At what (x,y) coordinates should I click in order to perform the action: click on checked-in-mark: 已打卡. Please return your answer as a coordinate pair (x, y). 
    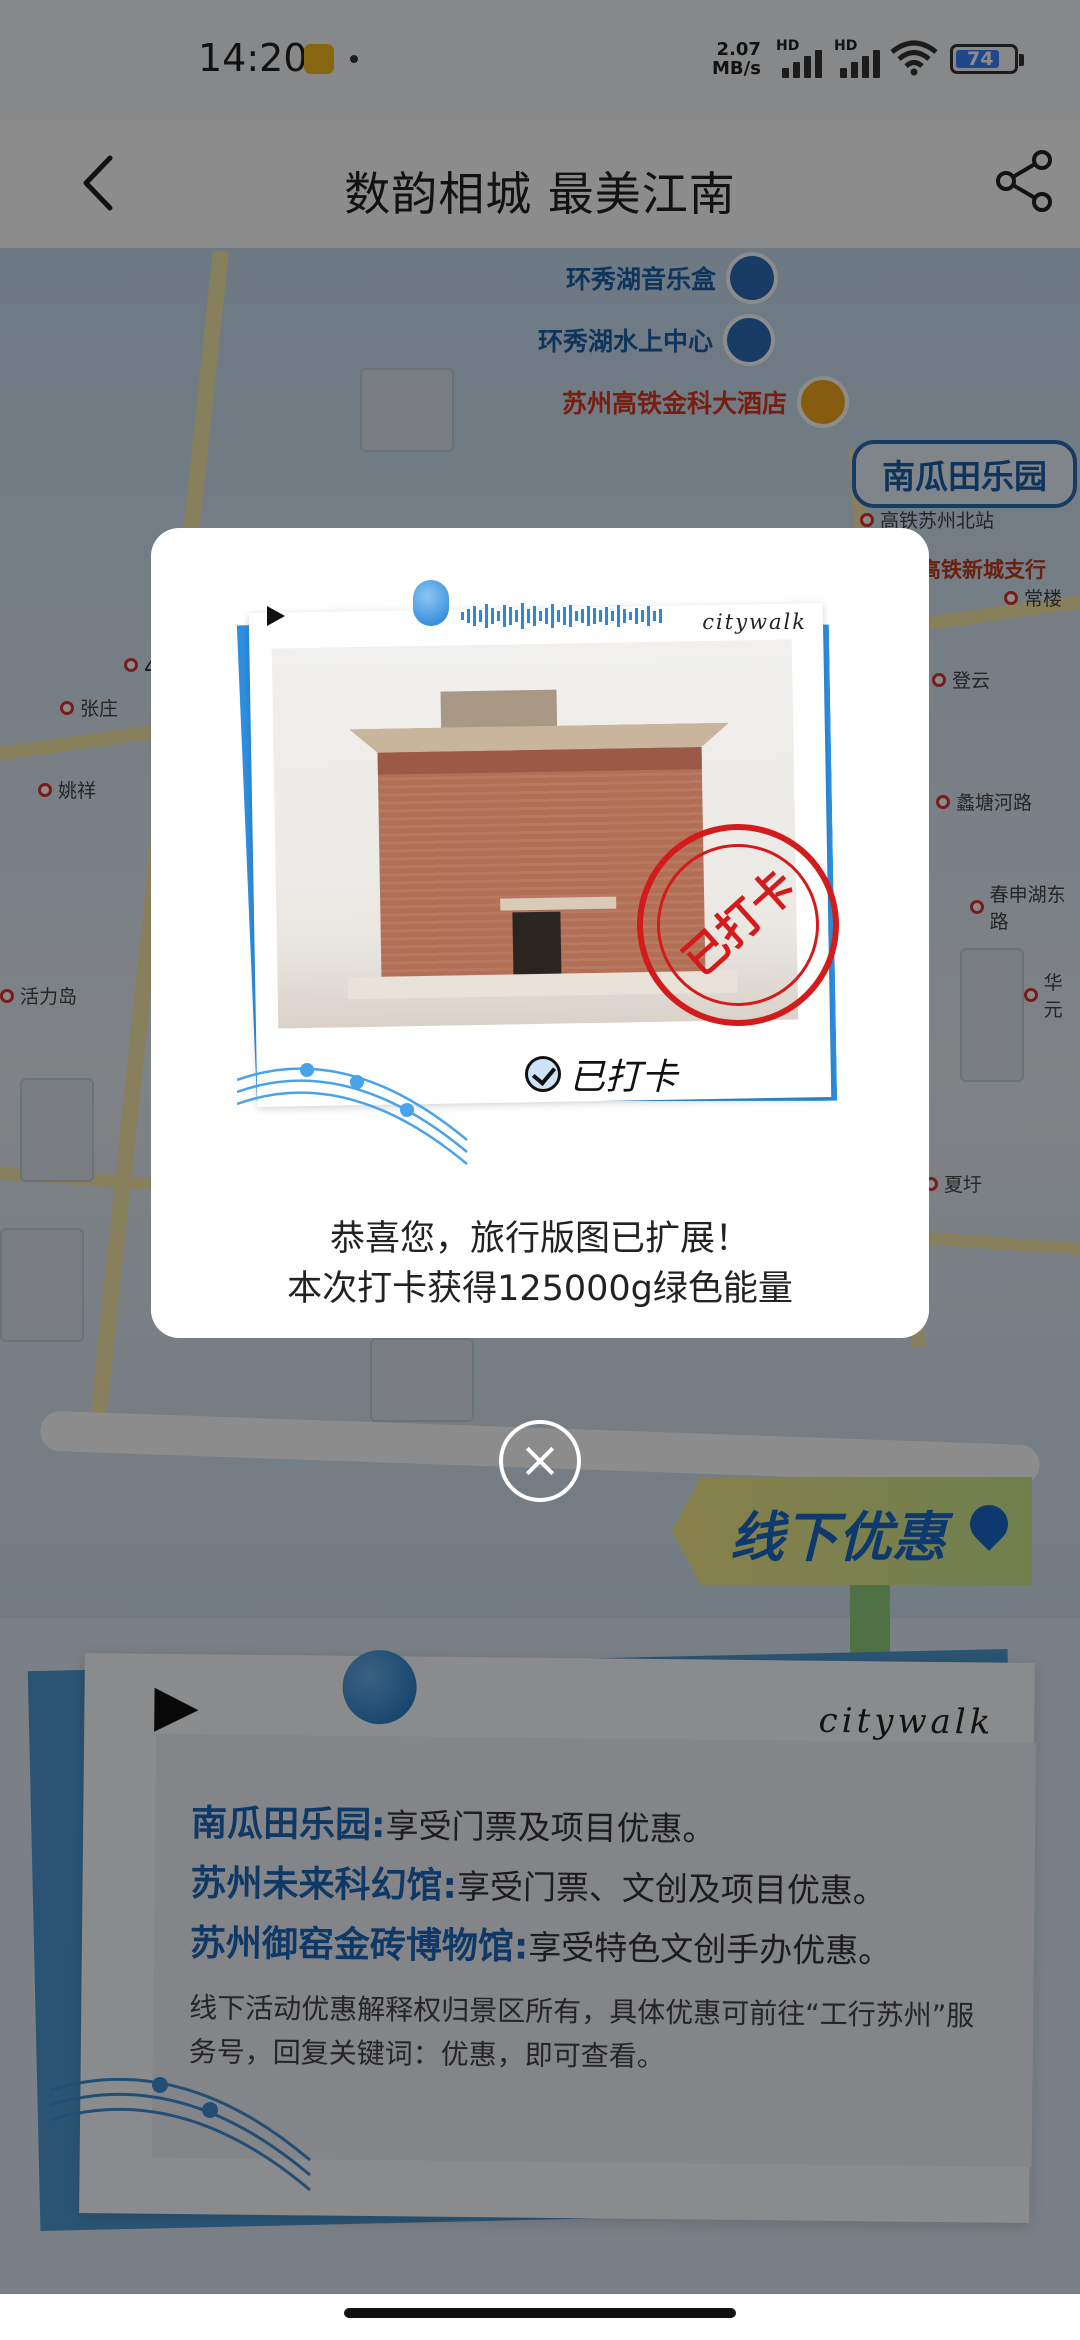
    Looking at the image, I should click on (601, 1074).